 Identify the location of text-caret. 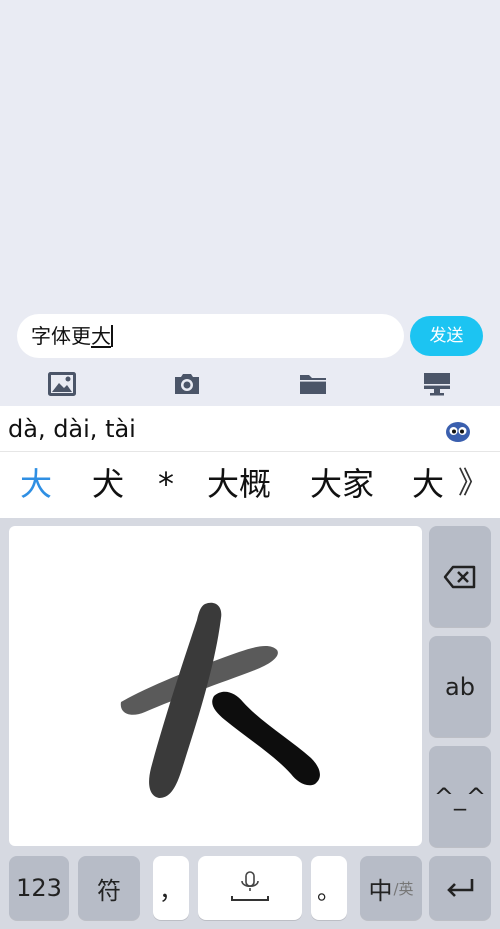
(112, 336).